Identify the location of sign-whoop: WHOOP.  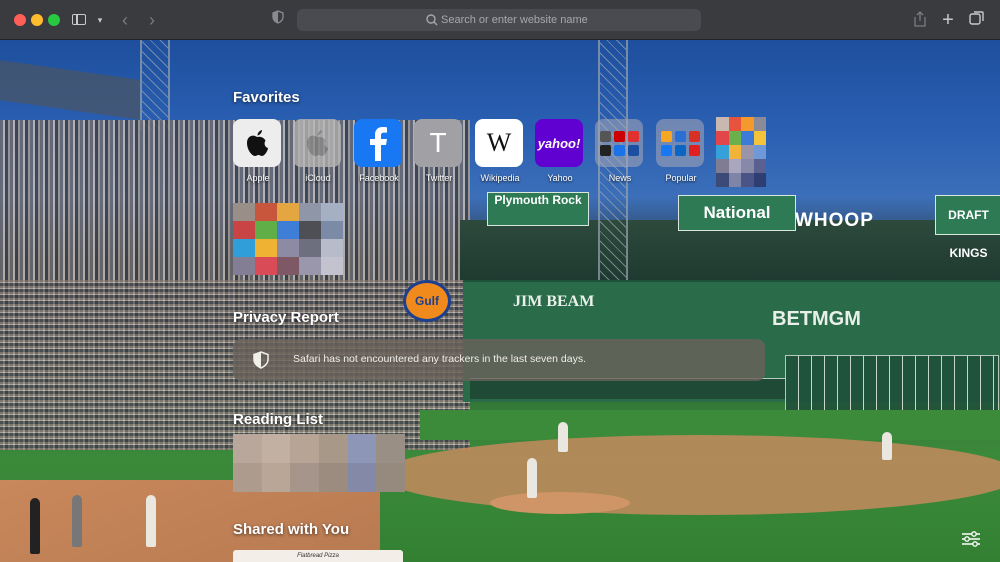
(834, 220).